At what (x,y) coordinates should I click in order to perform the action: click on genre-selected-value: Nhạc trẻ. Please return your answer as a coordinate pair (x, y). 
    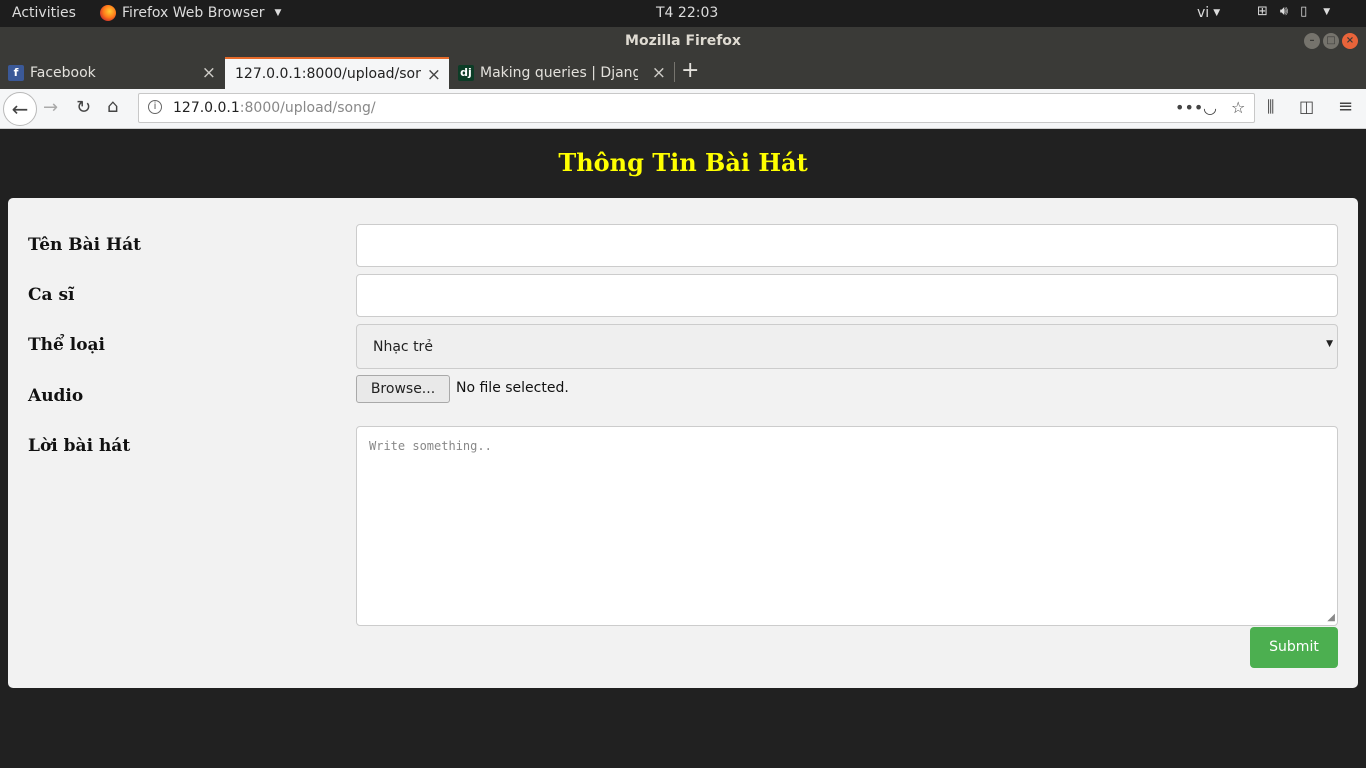
    Looking at the image, I should click on (403, 347).